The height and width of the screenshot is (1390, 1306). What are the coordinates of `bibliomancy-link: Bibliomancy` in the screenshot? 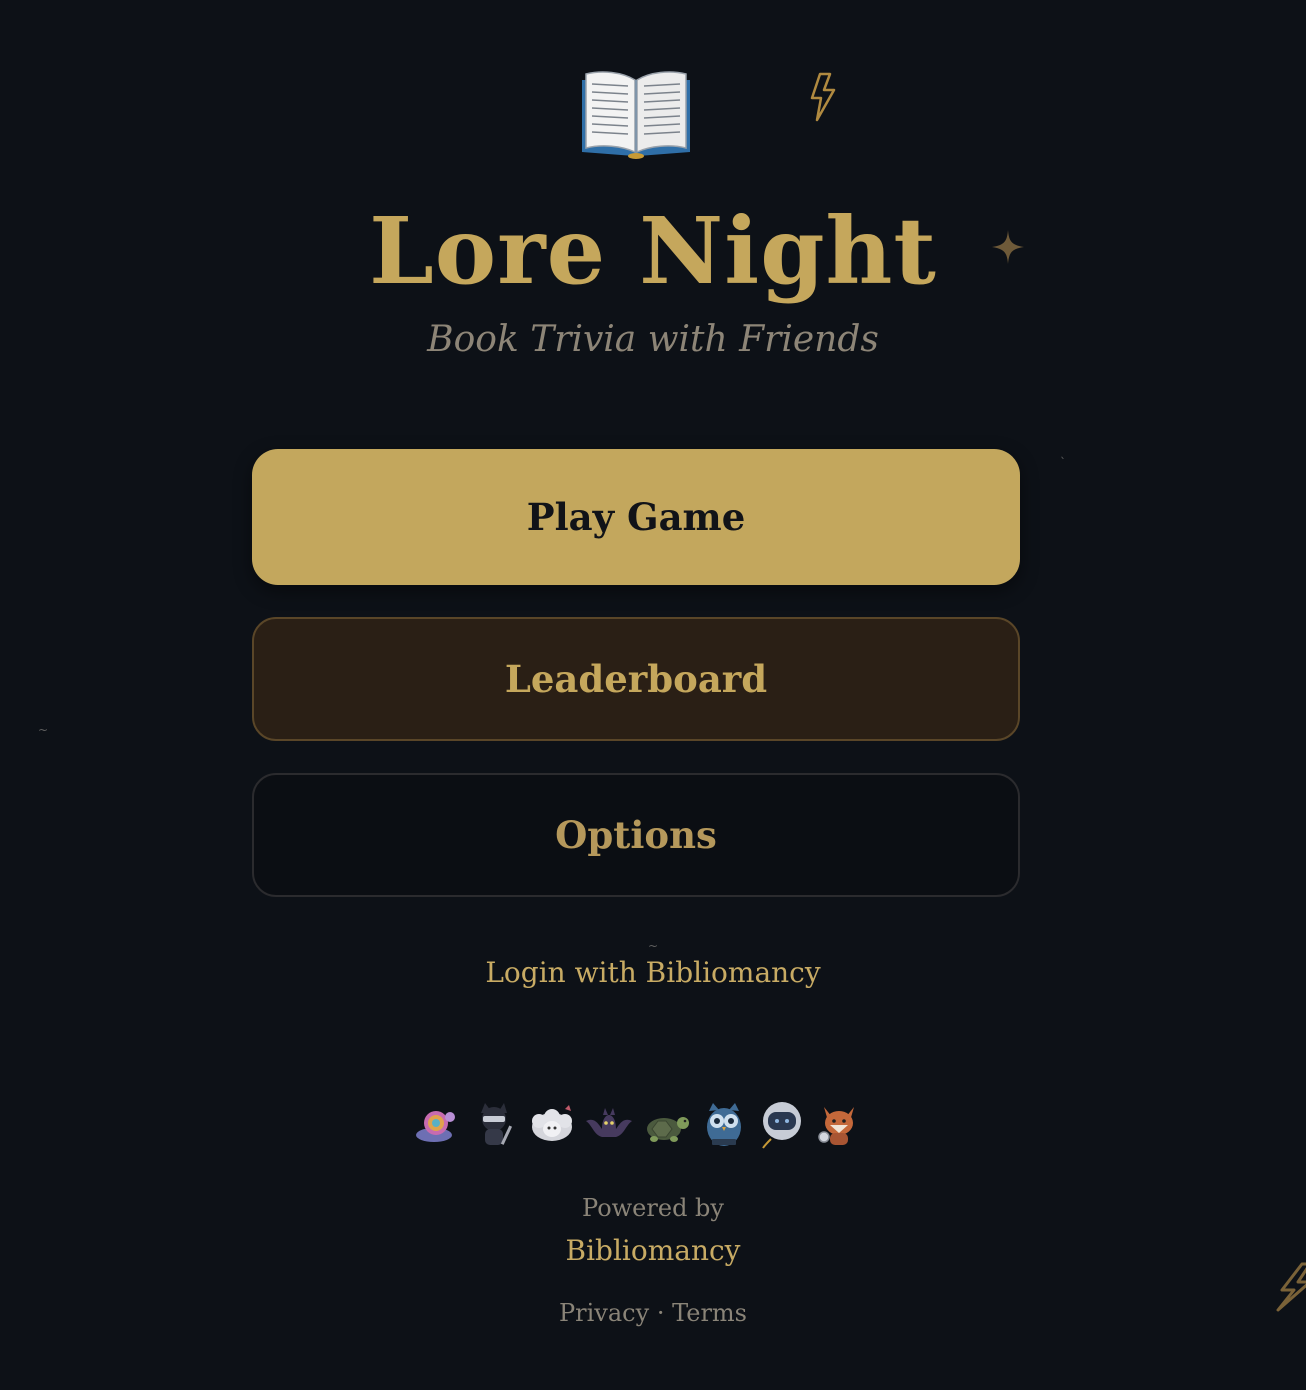 It's located at (653, 1251).